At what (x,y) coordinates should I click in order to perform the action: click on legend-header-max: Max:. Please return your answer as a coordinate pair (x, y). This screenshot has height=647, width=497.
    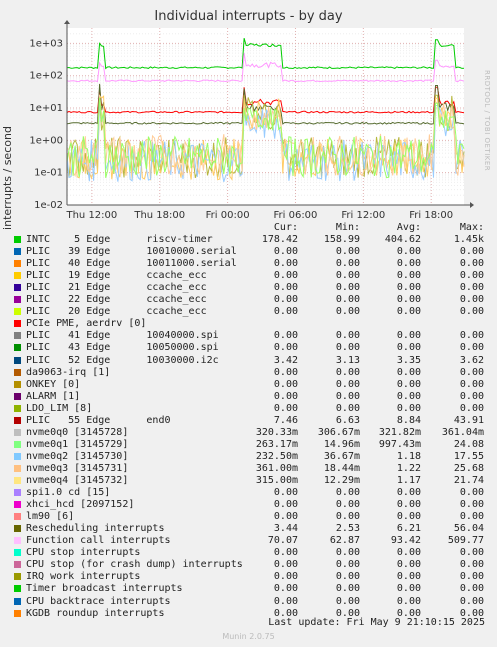
    Looking at the image, I should click on (471, 227).